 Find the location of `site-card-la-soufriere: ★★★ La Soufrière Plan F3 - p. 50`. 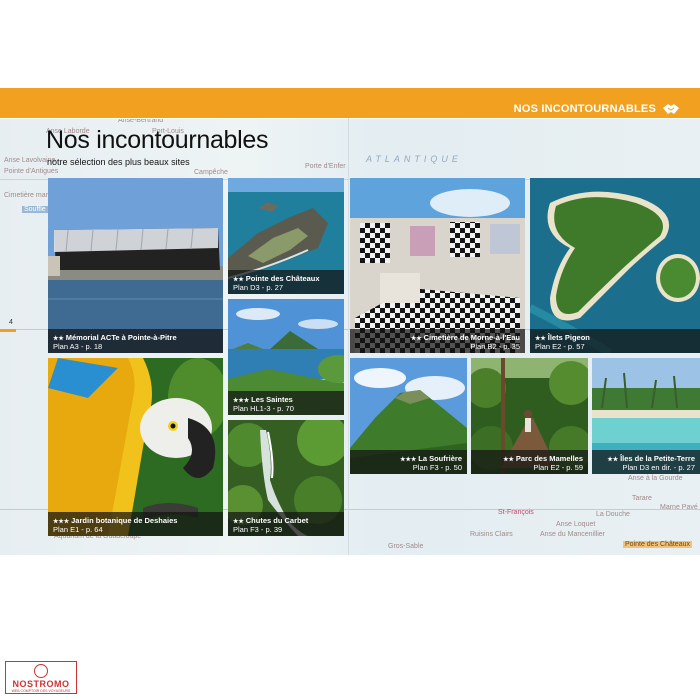

site-card-la-soufriere: ★★★ La Soufrière Plan F3 - p. 50 is located at coordinates (408, 416).